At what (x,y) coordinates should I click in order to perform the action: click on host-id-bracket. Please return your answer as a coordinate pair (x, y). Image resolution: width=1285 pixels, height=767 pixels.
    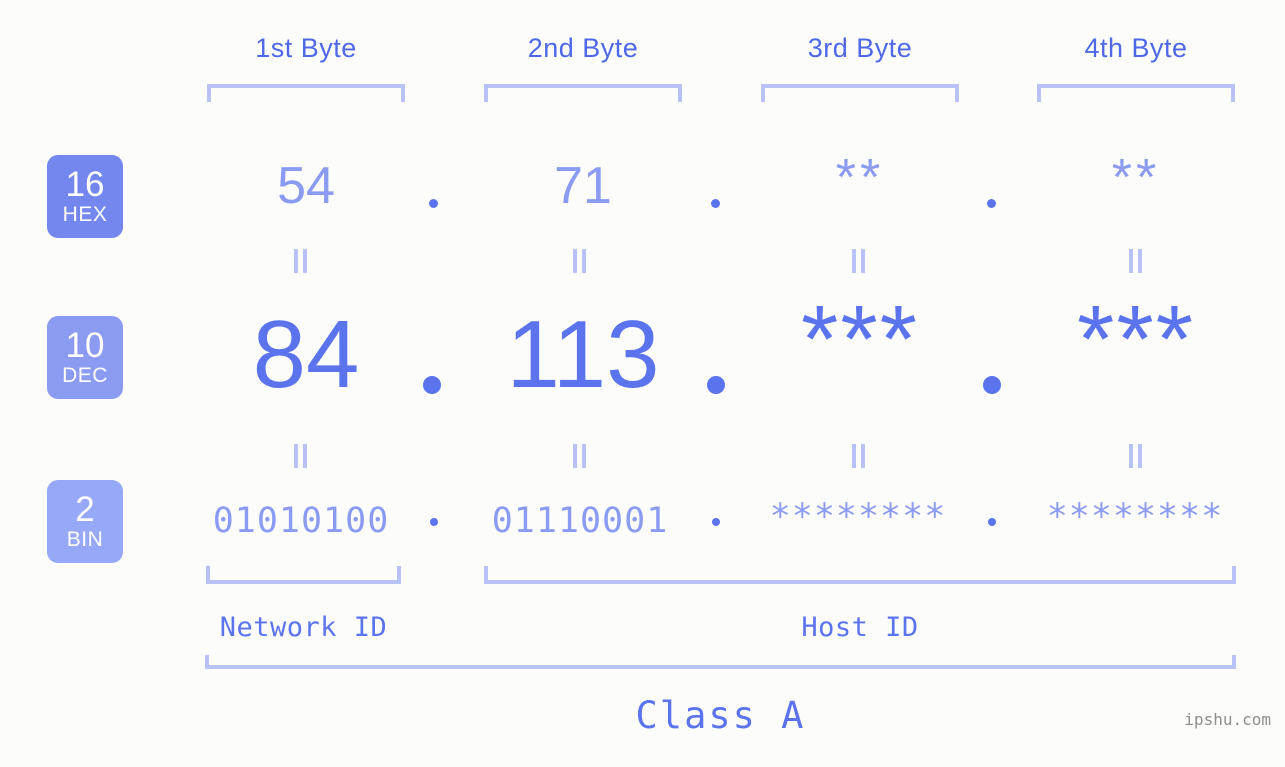
    Looking at the image, I should click on (860, 575).